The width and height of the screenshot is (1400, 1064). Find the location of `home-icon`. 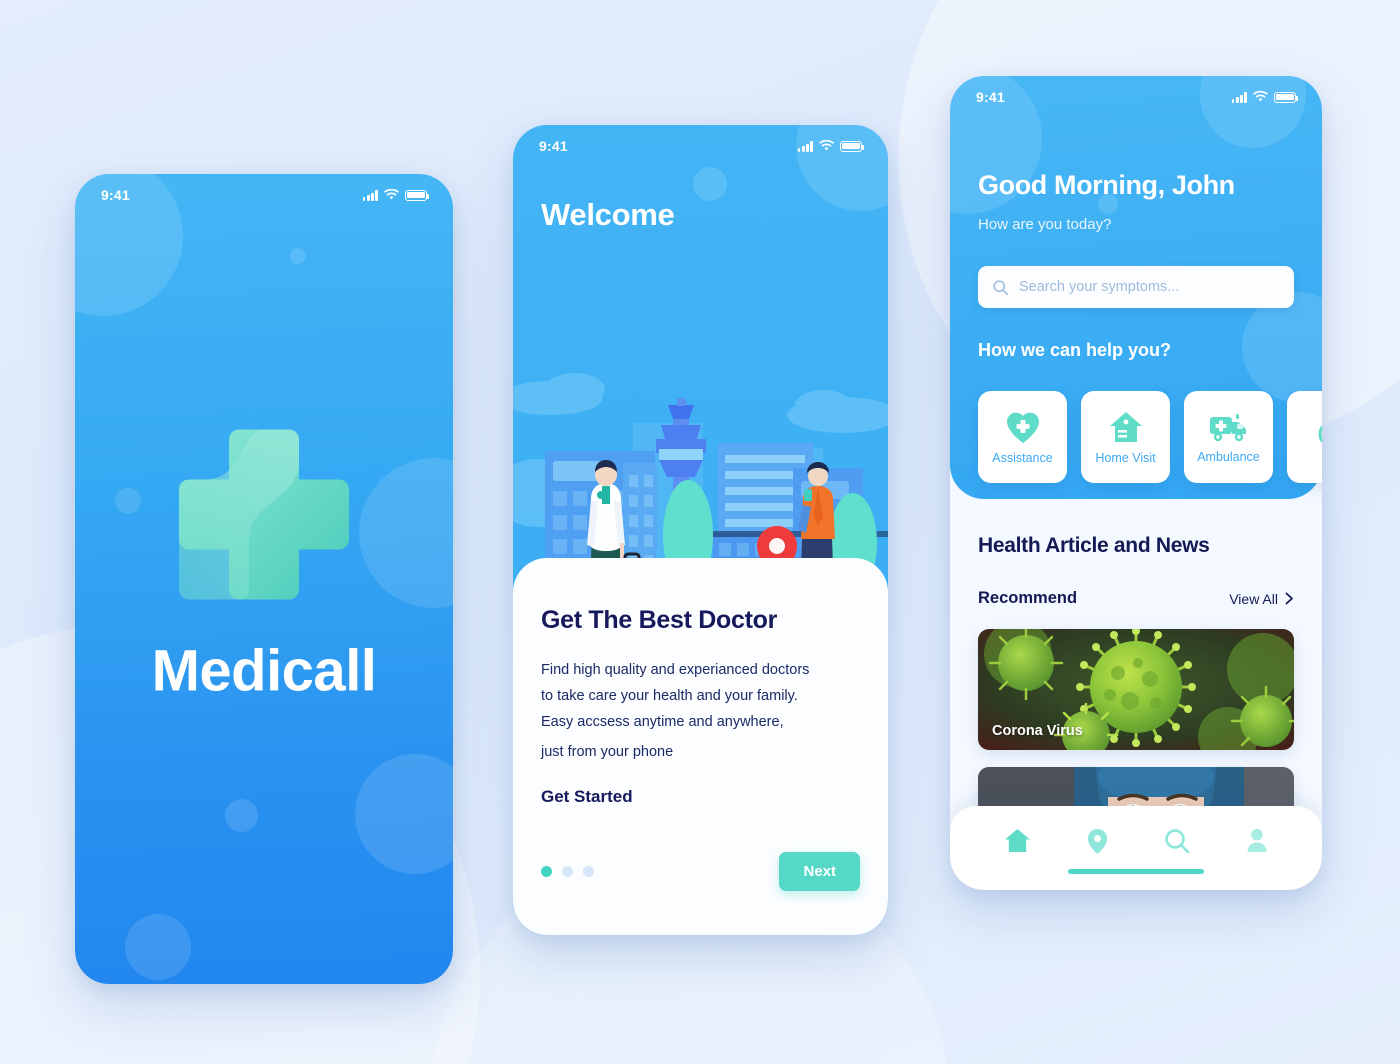

home-icon is located at coordinates (1017, 840).